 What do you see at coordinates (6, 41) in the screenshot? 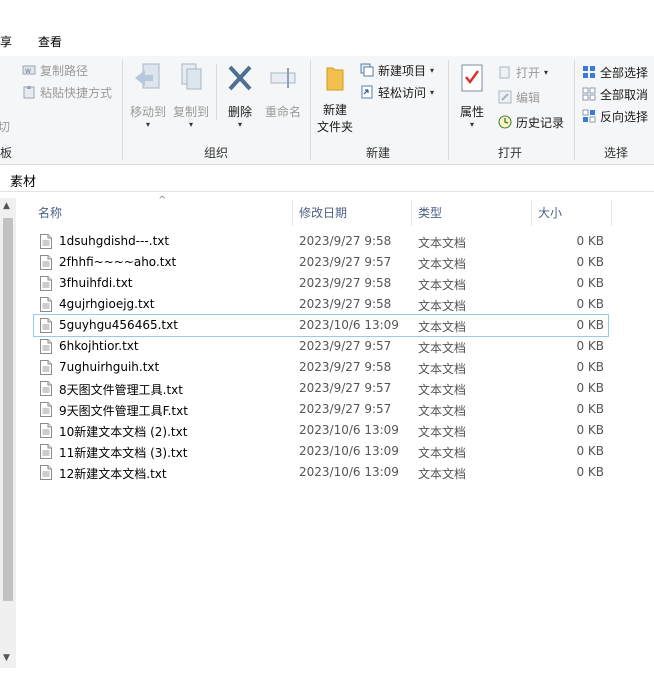
I see `tab-share: 享` at bounding box center [6, 41].